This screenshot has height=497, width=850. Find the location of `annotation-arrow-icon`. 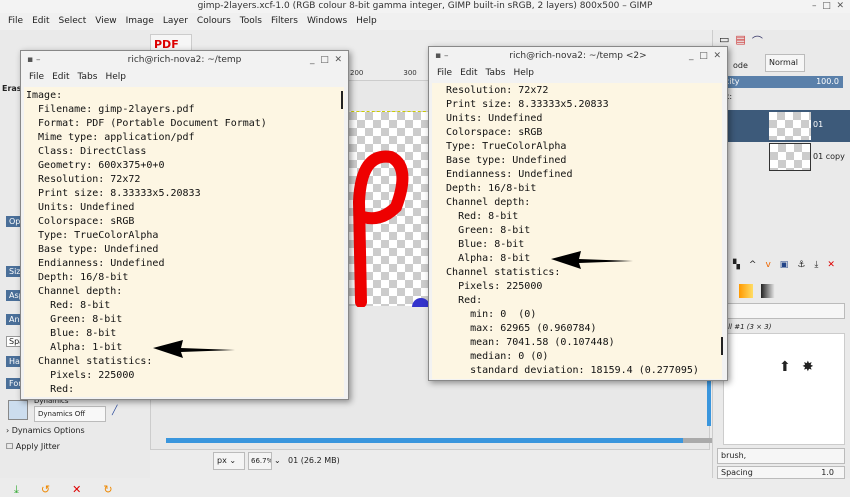

annotation-arrow-icon is located at coordinates (194, 349).